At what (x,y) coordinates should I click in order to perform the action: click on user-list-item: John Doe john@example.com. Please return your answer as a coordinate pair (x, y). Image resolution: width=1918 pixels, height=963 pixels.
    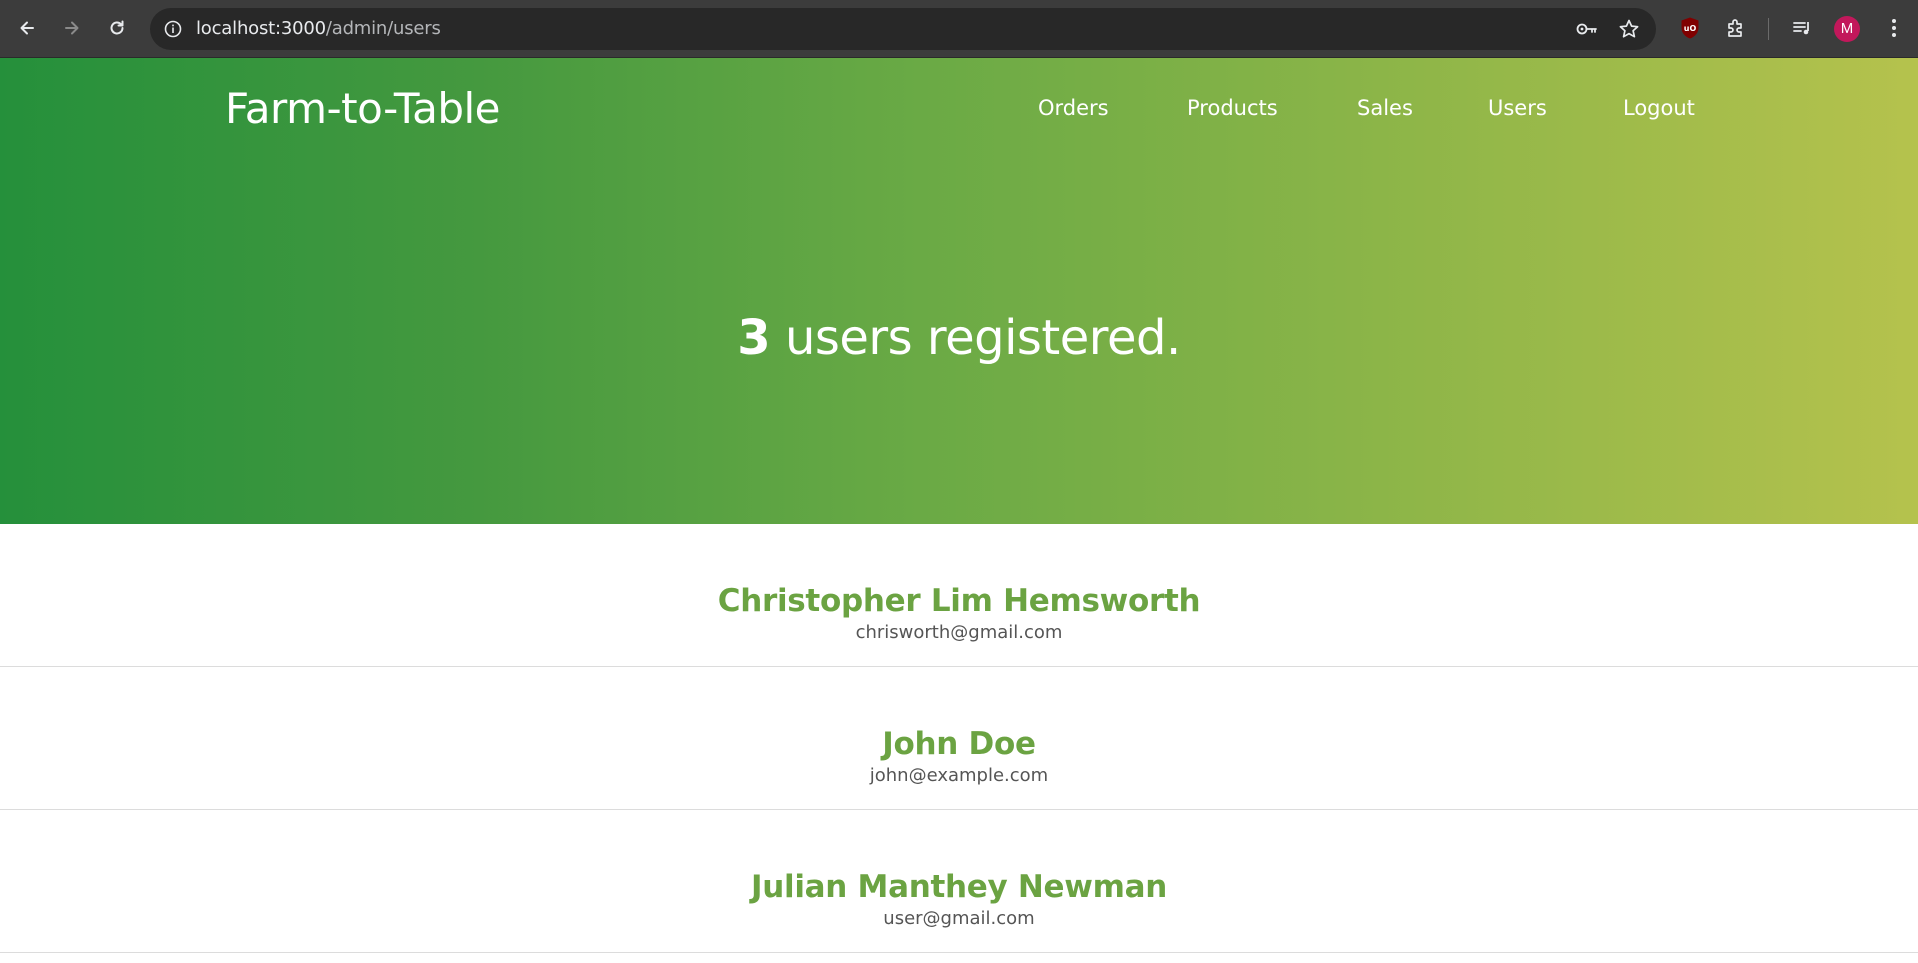
    Looking at the image, I should click on (959, 738).